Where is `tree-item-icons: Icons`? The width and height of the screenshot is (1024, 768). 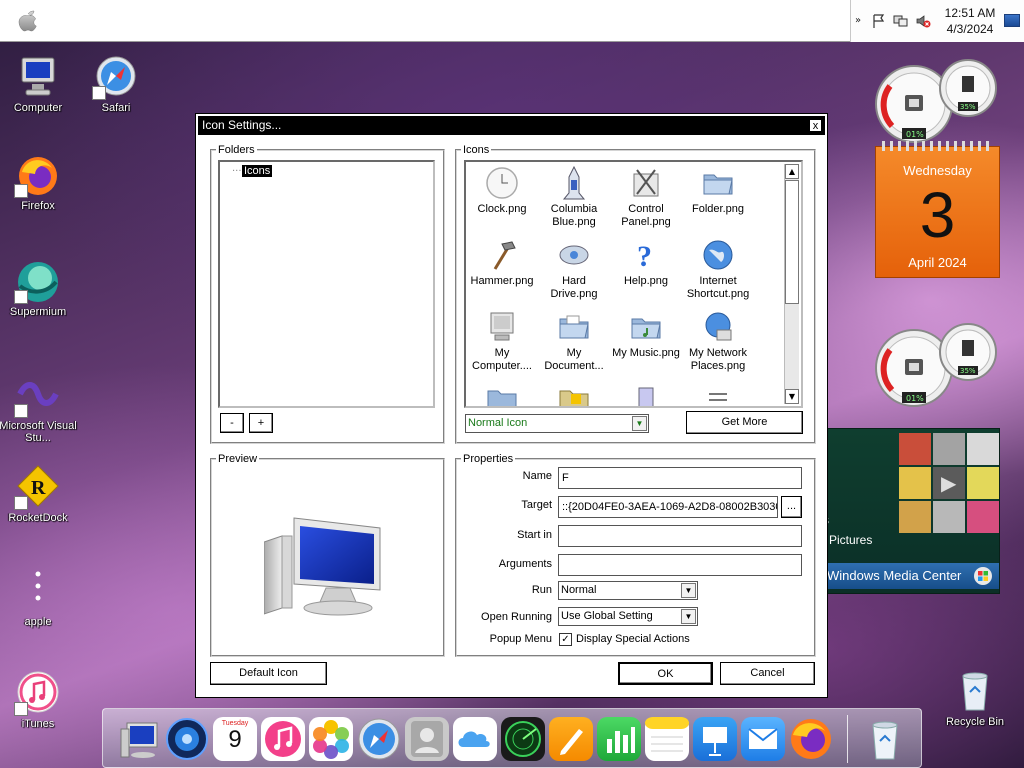
tree-item-icons: Icons is located at coordinates (257, 171).